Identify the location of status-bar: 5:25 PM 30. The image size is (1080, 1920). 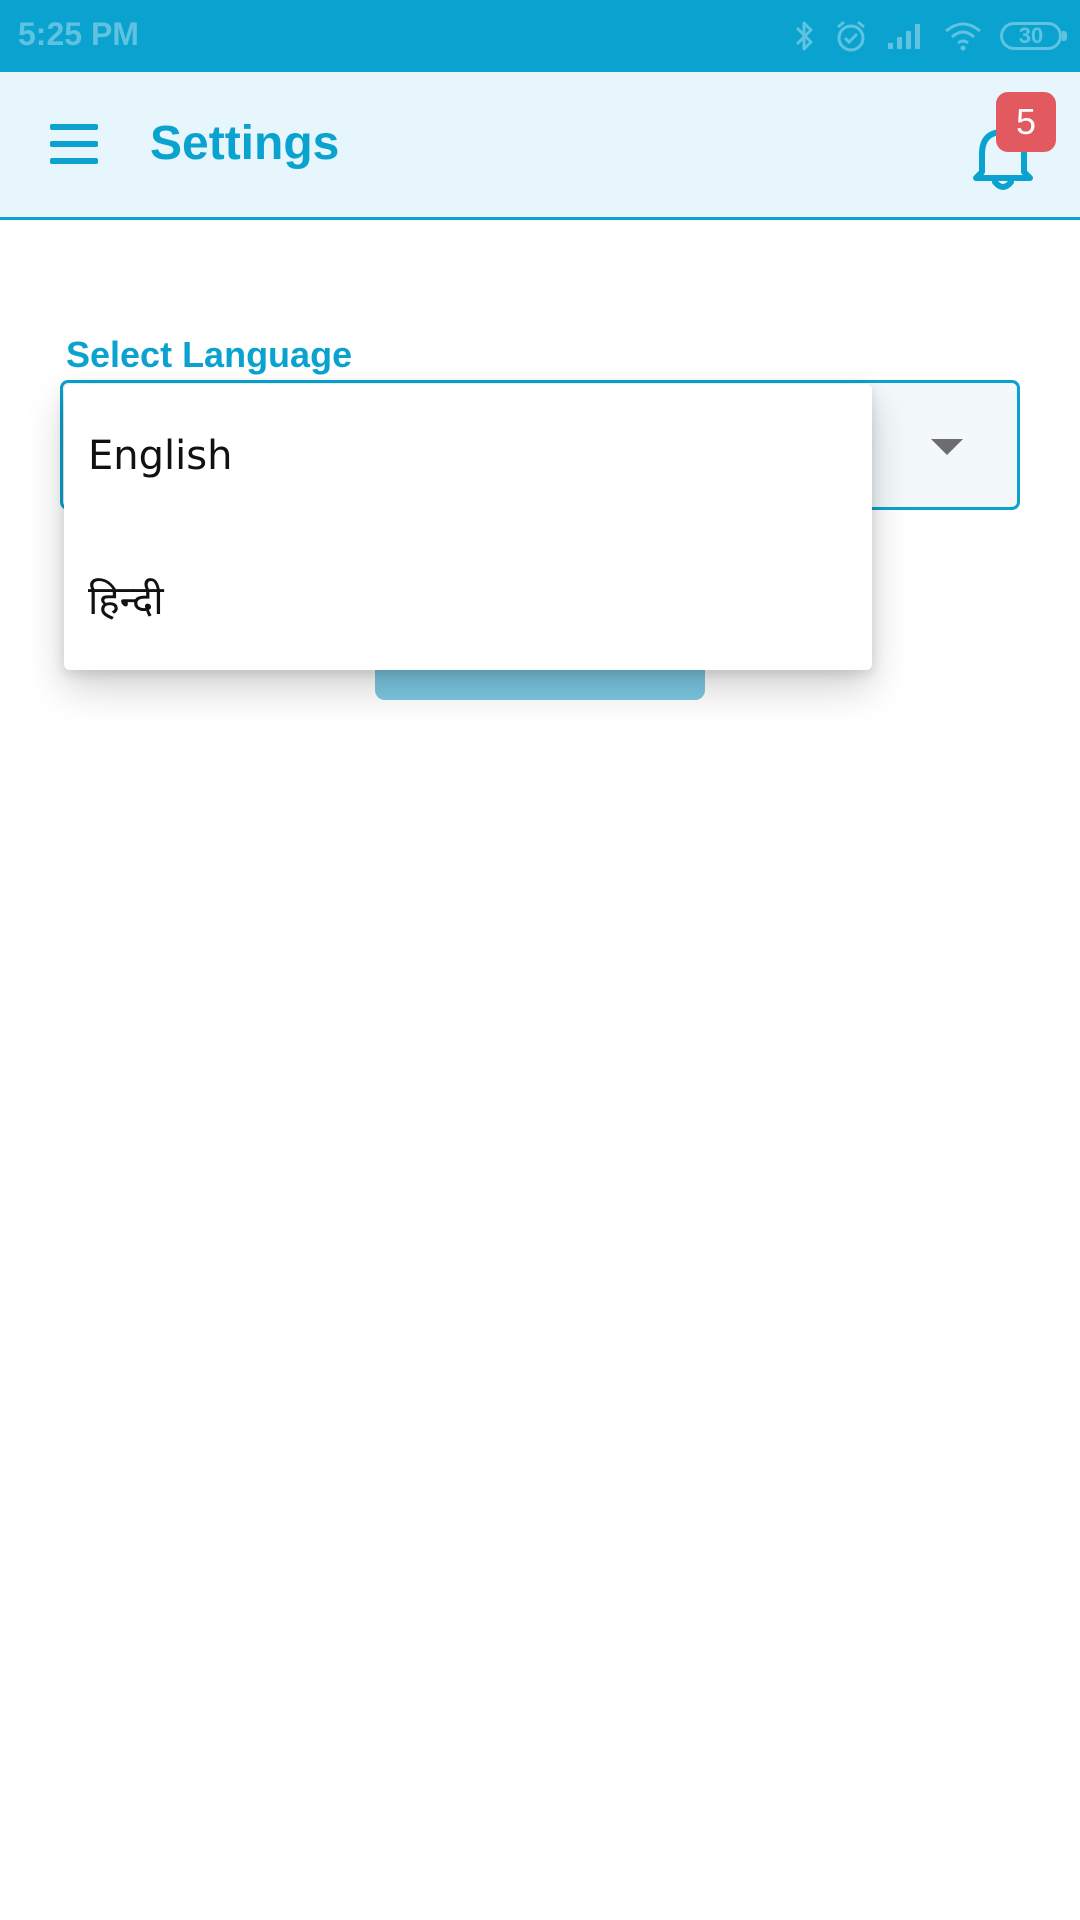
(540, 36).